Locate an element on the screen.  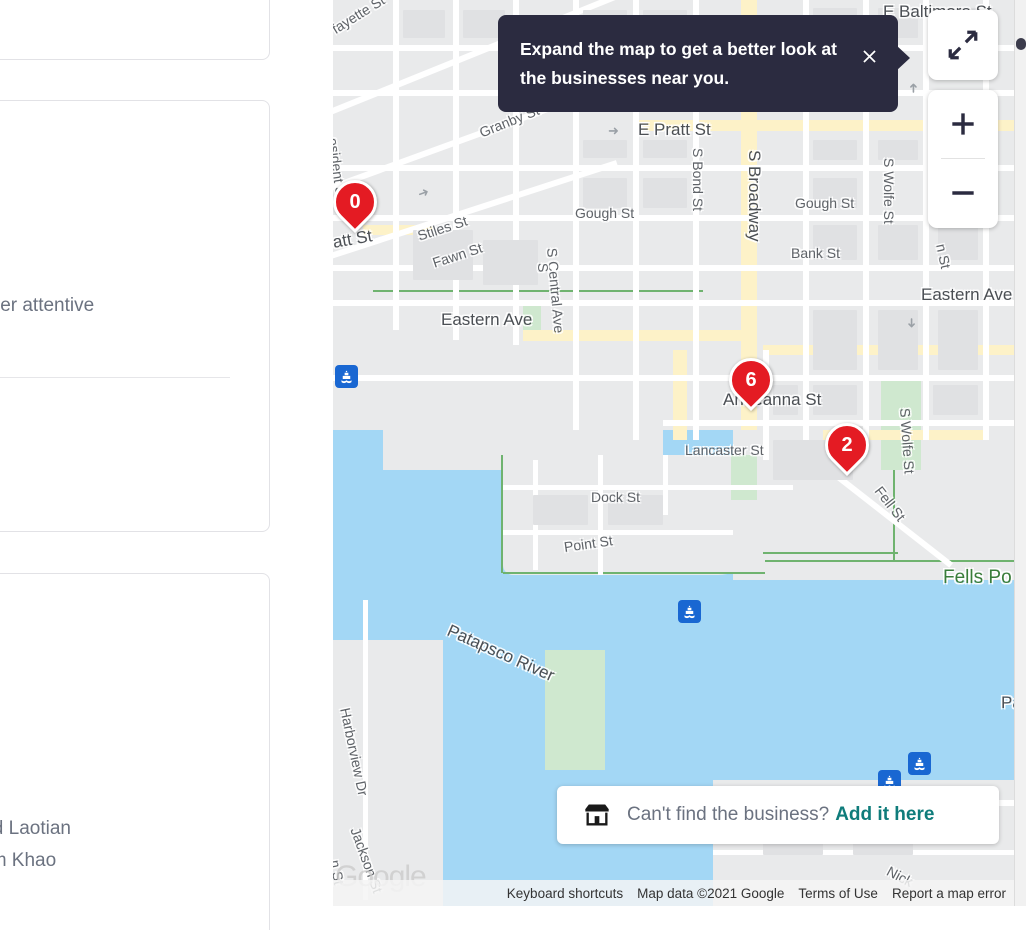
zoom-controls is located at coordinates (963, 159).